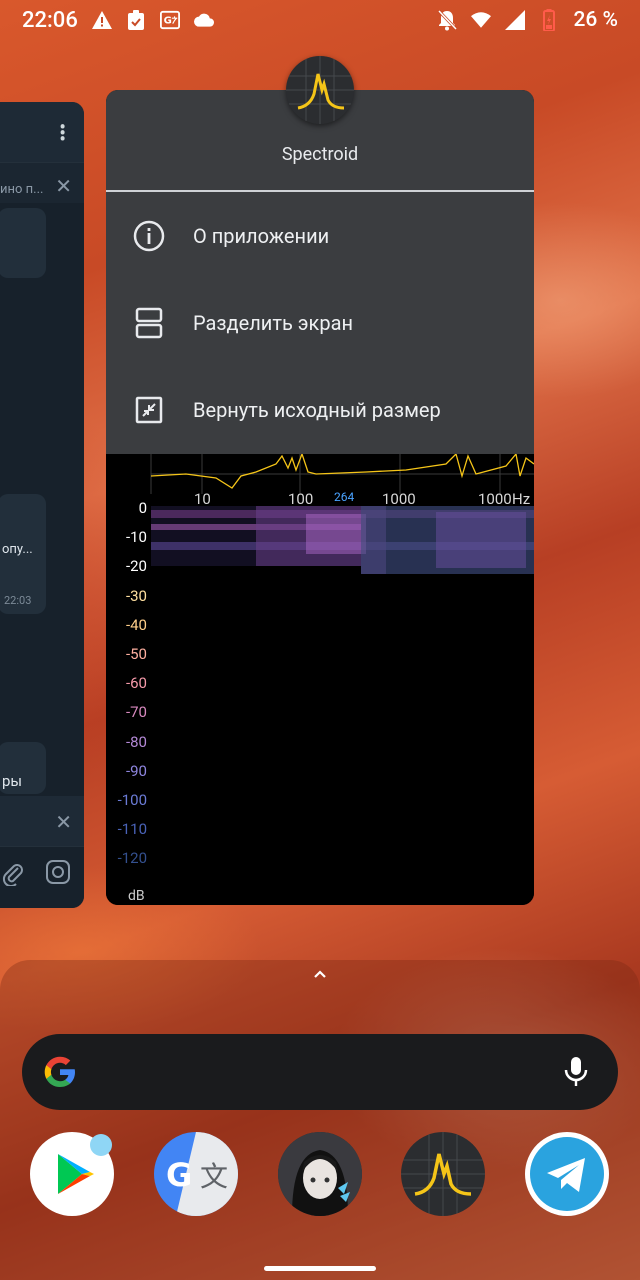 The width and height of the screenshot is (640, 1280). I want to click on app-name: Spectroid, so click(320, 154).